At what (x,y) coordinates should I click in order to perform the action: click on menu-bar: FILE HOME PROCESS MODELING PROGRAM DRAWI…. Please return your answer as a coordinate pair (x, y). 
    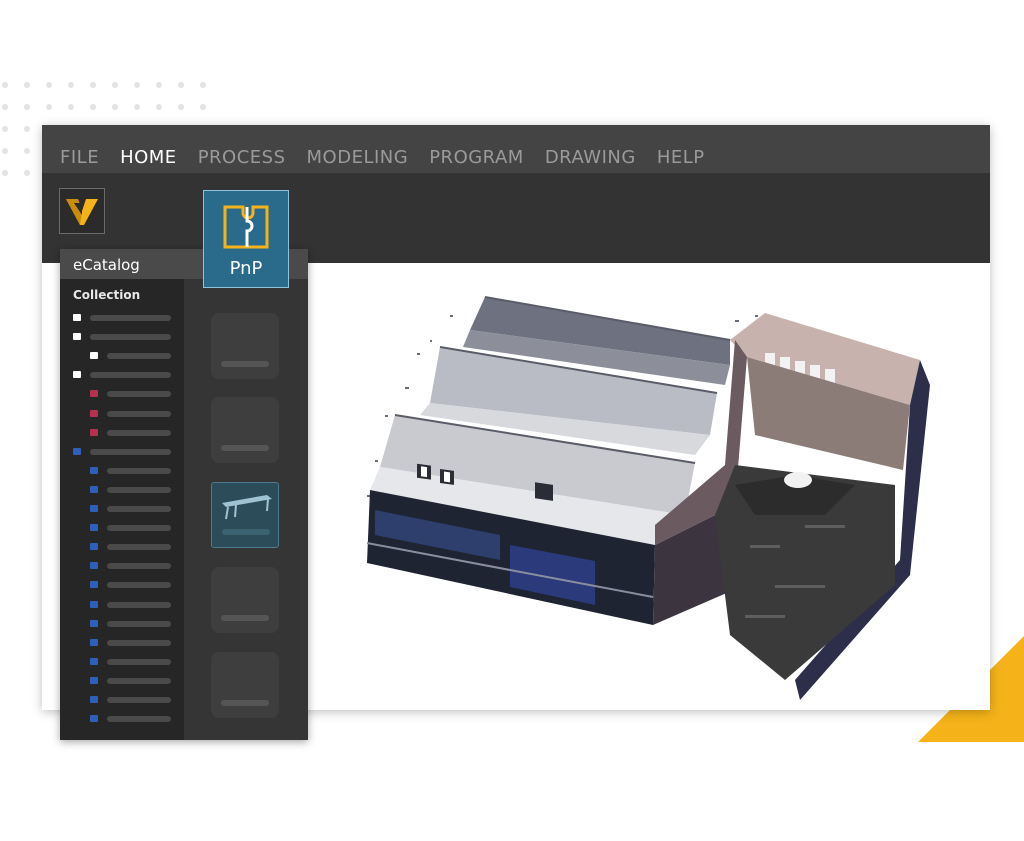
    Looking at the image, I should click on (516, 149).